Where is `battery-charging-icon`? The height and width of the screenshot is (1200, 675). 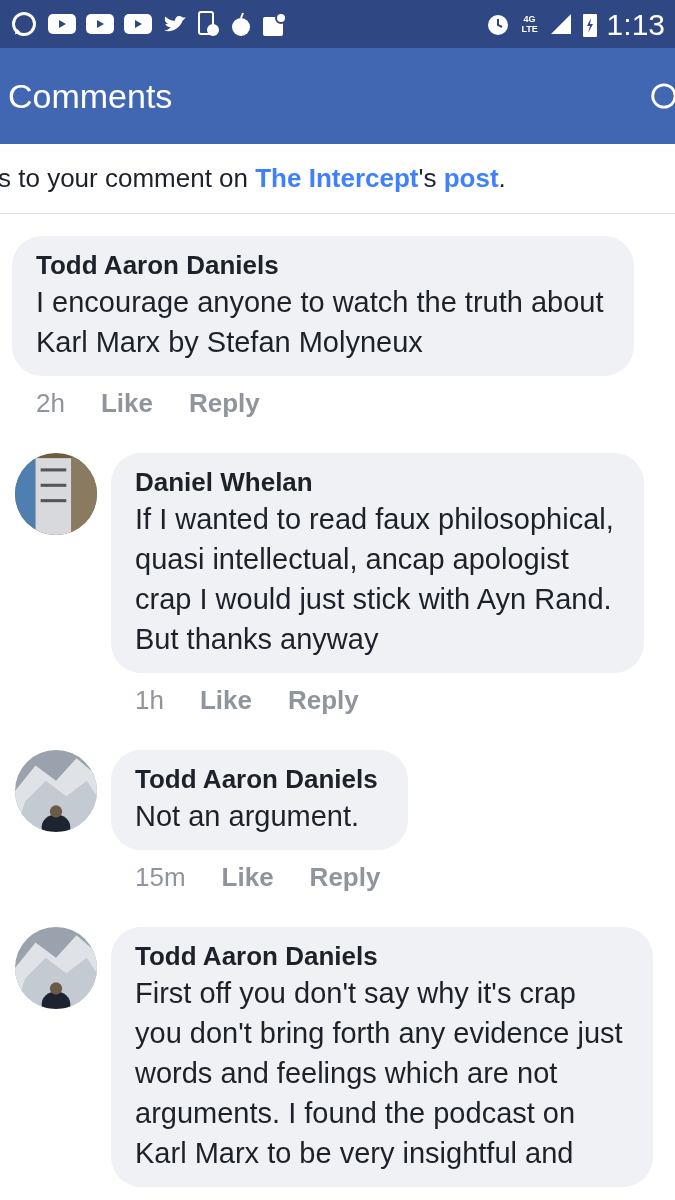 battery-charging-icon is located at coordinates (589, 24).